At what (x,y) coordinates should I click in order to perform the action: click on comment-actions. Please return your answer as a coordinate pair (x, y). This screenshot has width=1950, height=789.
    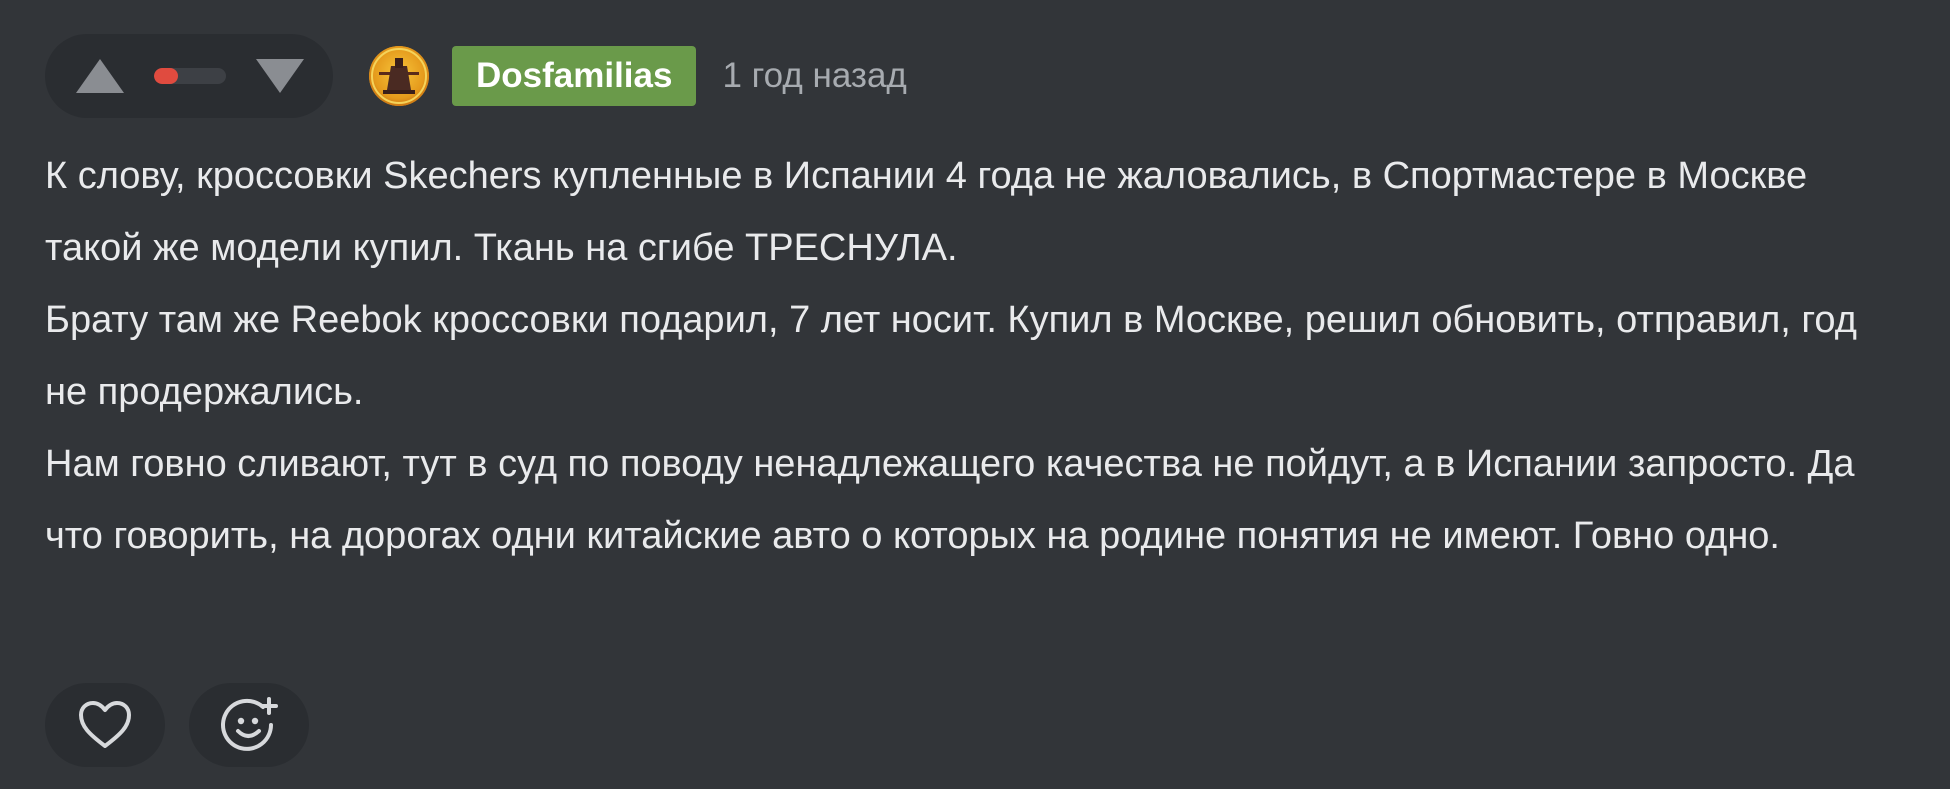
    Looking at the image, I should click on (189, 725).